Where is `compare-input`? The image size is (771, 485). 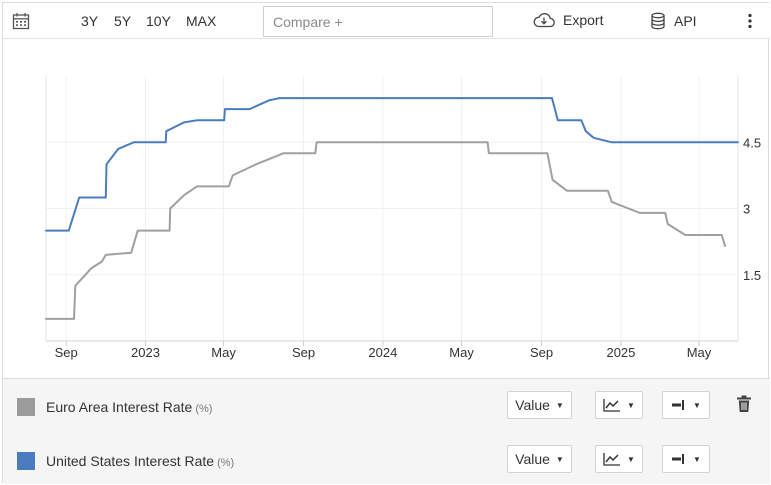 compare-input is located at coordinates (378, 21).